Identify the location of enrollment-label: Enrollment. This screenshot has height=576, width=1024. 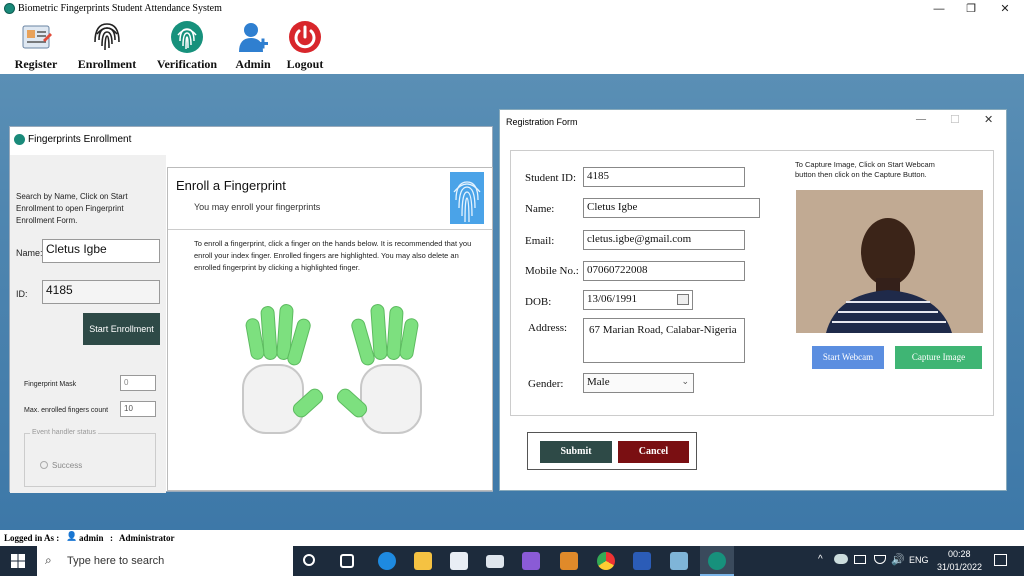
(107, 64).